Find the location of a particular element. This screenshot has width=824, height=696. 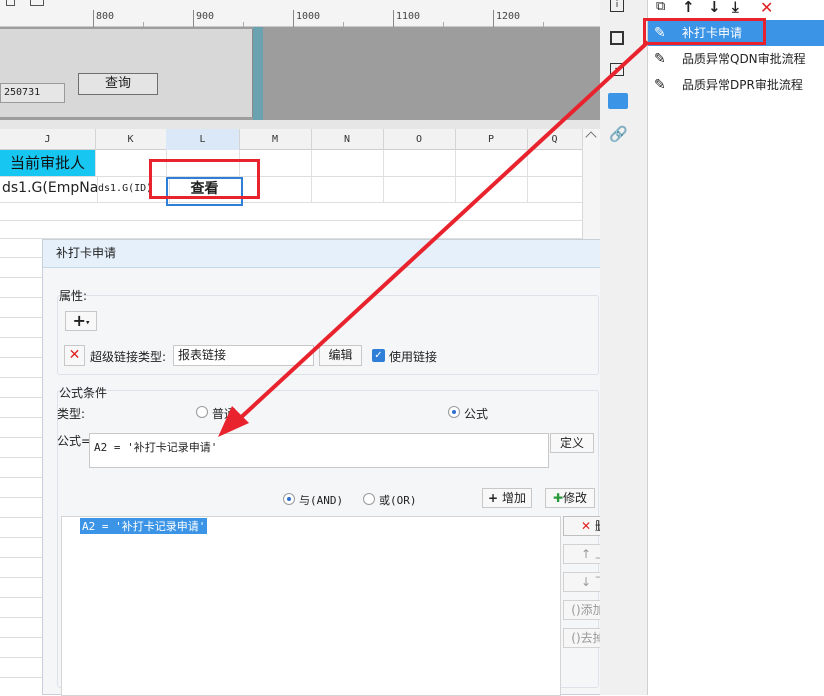

column-header-row: J K L M N O P Q is located at coordinates (291, 139).